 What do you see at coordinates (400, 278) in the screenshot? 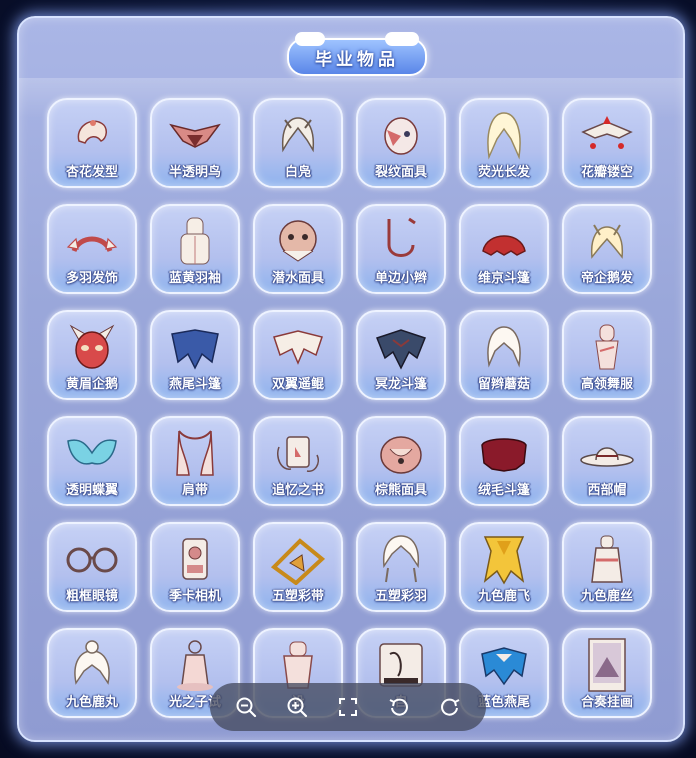
I see `item-label: 单边小辫` at bounding box center [400, 278].